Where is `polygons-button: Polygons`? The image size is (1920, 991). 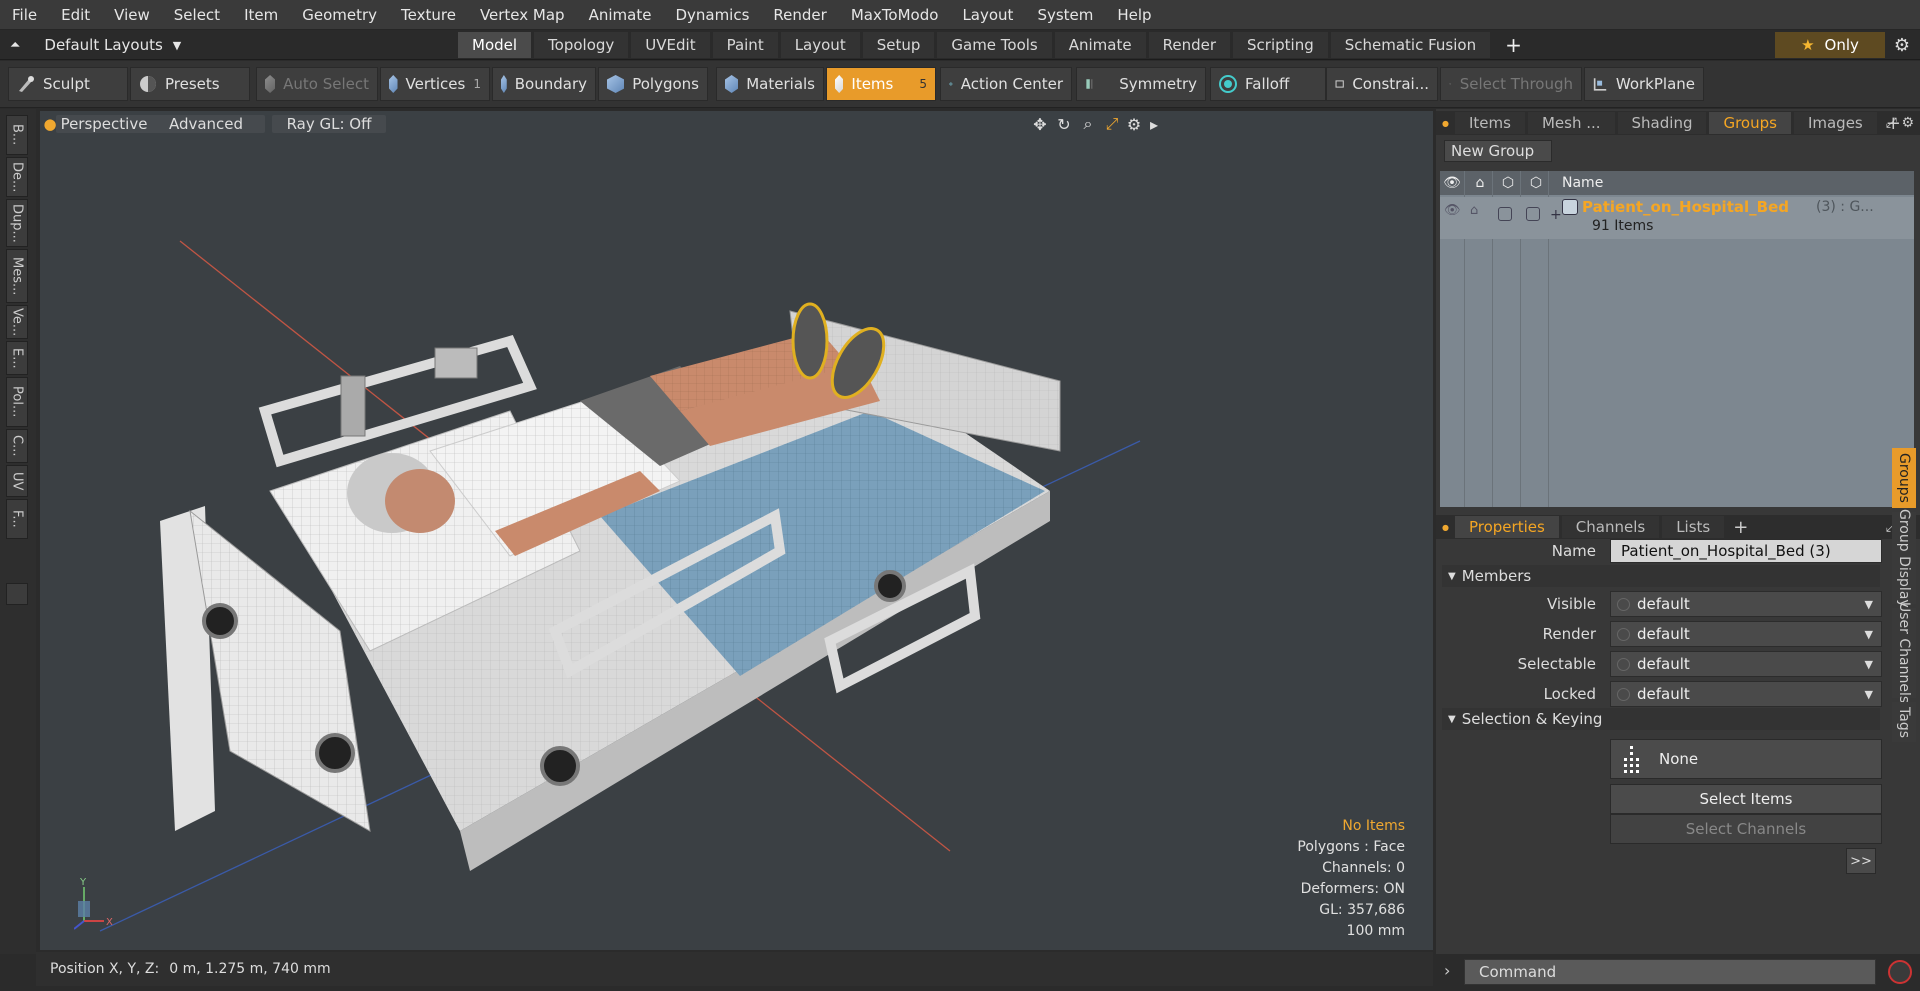 polygons-button: Polygons is located at coordinates (653, 84).